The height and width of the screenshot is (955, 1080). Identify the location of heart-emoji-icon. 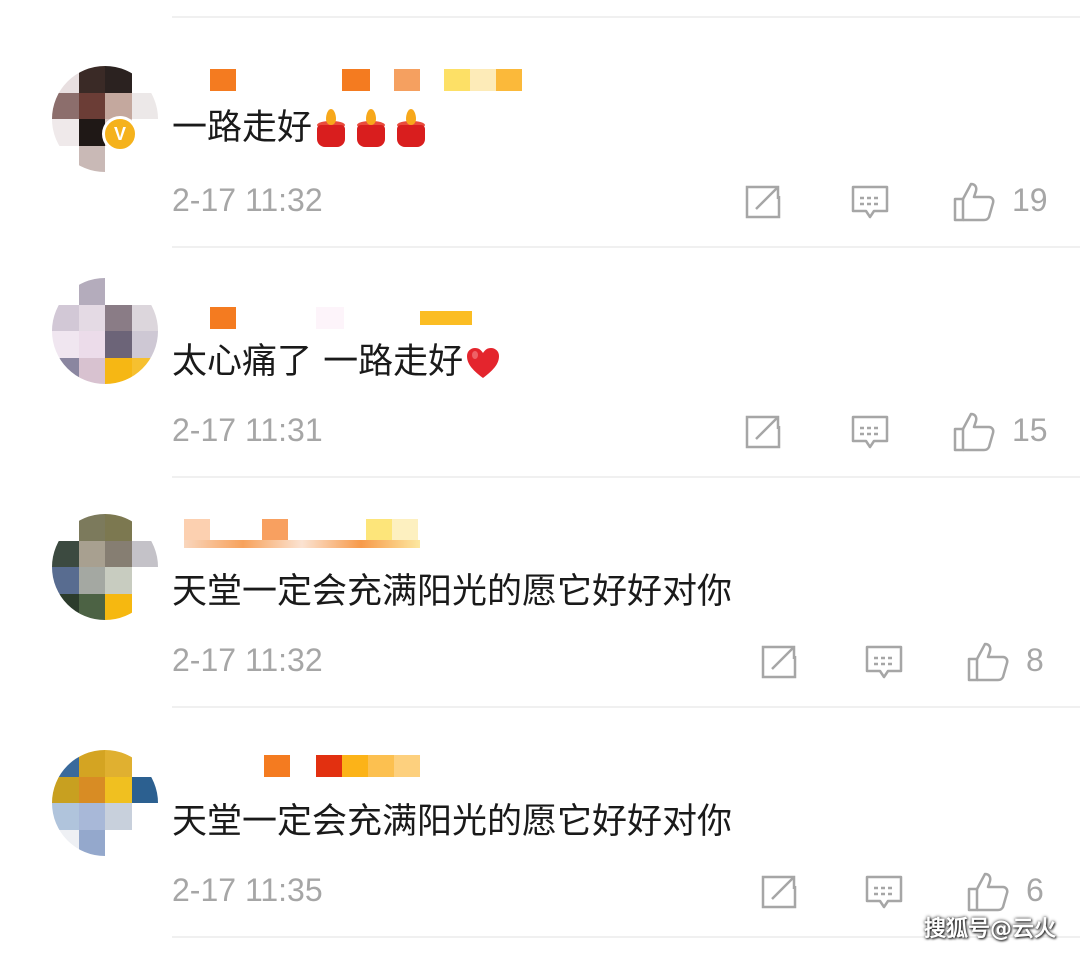
(483, 363).